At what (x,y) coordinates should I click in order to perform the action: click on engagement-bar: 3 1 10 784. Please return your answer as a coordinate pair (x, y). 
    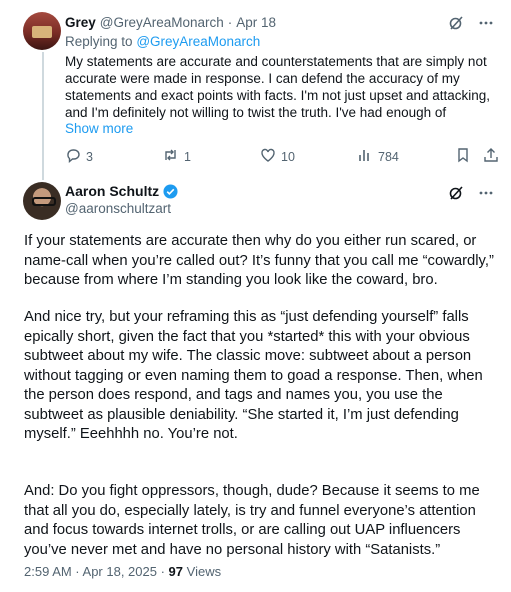
    Looking at the image, I should click on (283, 156).